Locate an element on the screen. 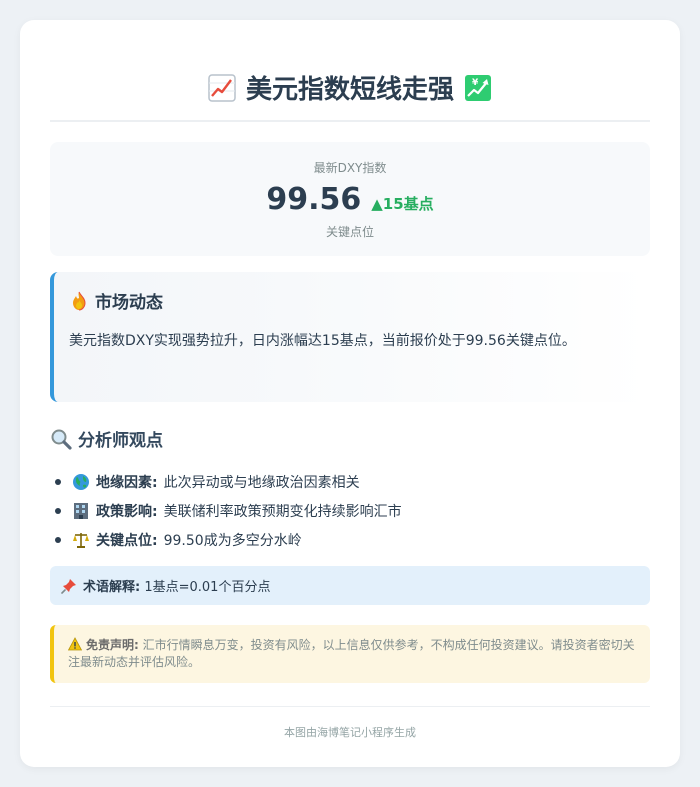 The width and height of the screenshot is (700, 787). footer-text: 本图由海博笔记小程序生成 is located at coordinates (350, 732).